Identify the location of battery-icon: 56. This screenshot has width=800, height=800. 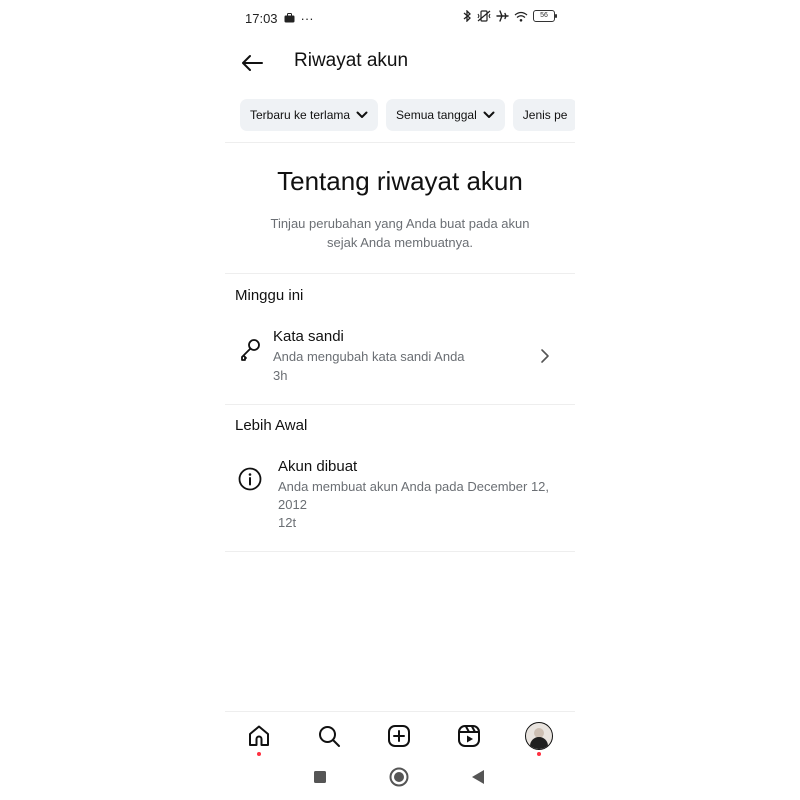
(545, 16).